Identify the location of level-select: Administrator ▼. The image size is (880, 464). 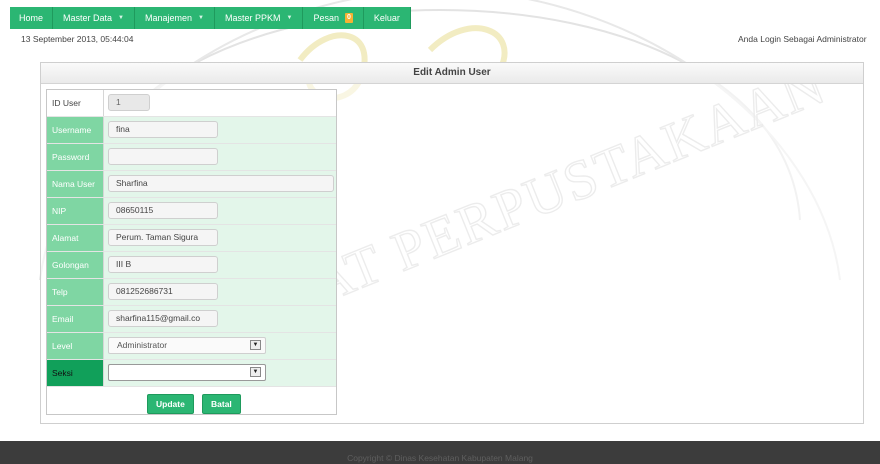
(187, 345).